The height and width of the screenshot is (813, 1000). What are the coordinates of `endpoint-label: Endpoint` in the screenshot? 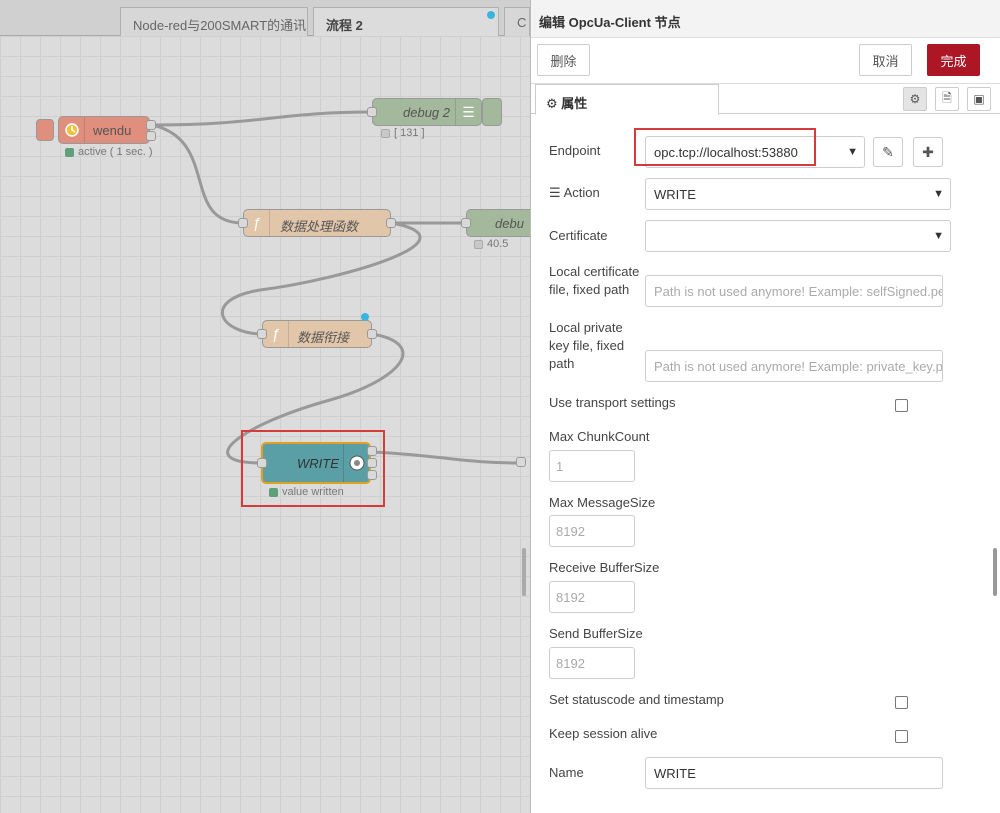 It's located at (575, 150).